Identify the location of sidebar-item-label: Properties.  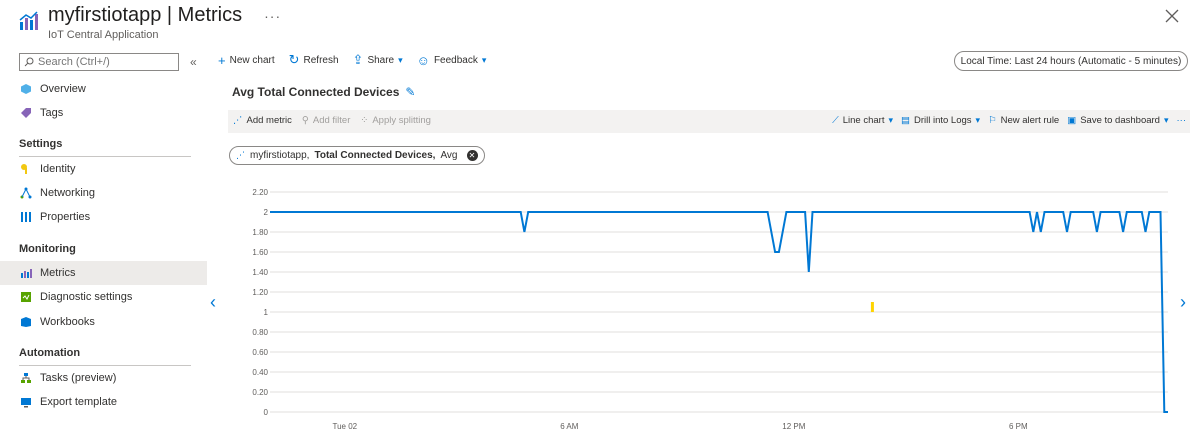
(65, 217).